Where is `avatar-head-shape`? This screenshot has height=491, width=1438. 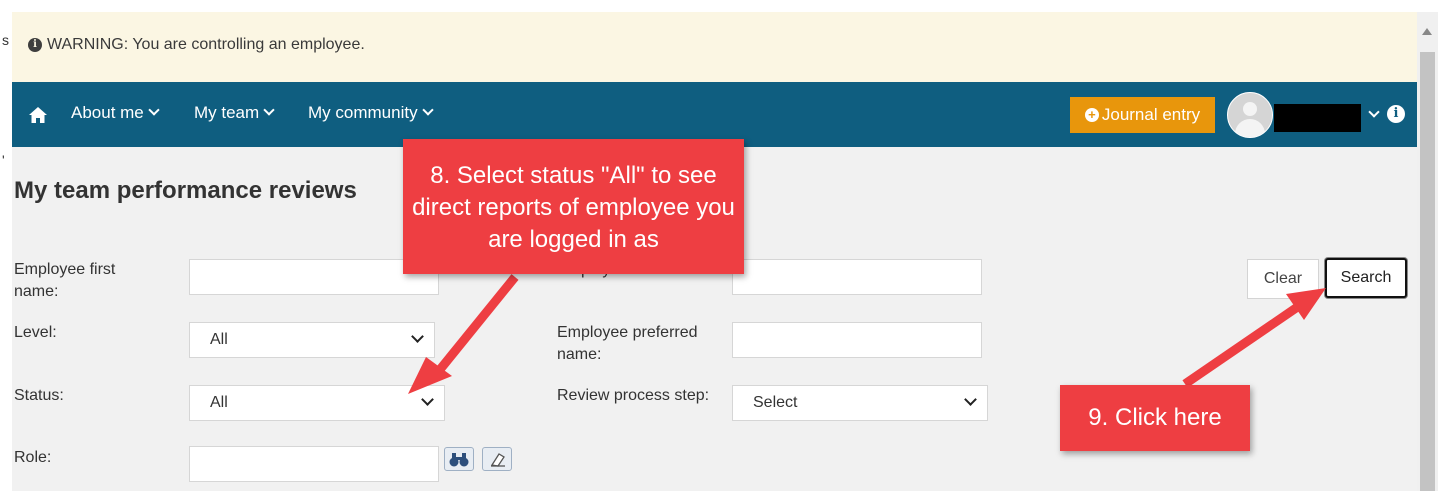 avatar-head-shape is located at coordinates (1250, 109).